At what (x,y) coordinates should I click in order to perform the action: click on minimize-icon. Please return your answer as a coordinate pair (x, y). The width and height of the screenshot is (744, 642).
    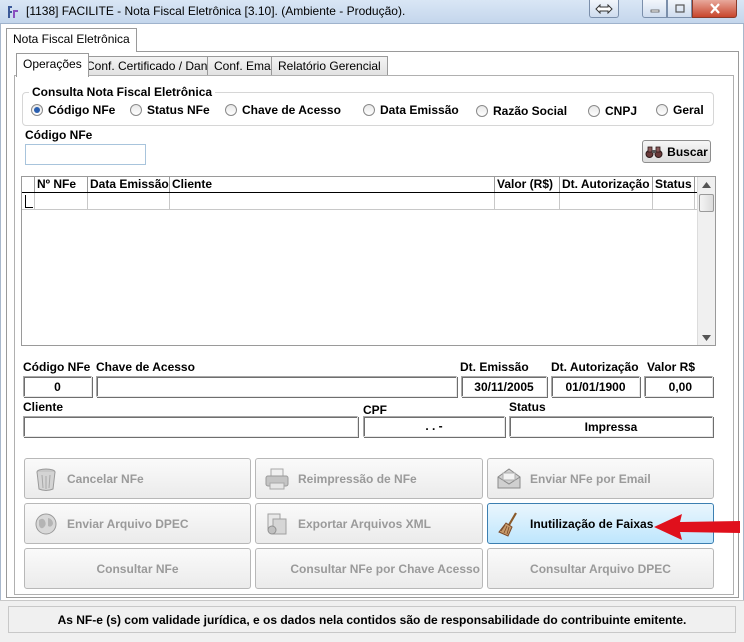
    Looking at the image, I should click on (654, 10).